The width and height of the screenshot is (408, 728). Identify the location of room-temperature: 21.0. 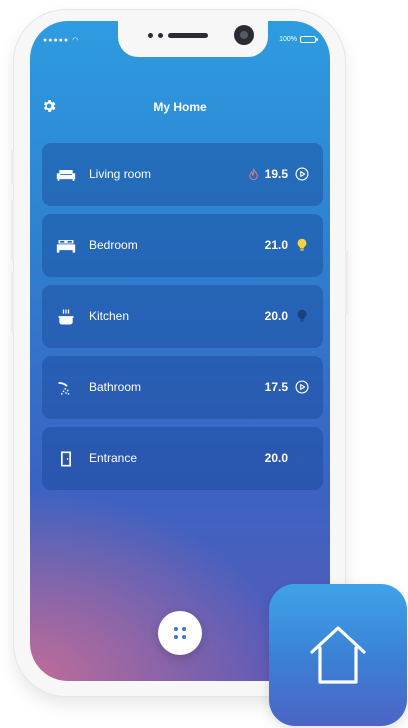
(276, 245).